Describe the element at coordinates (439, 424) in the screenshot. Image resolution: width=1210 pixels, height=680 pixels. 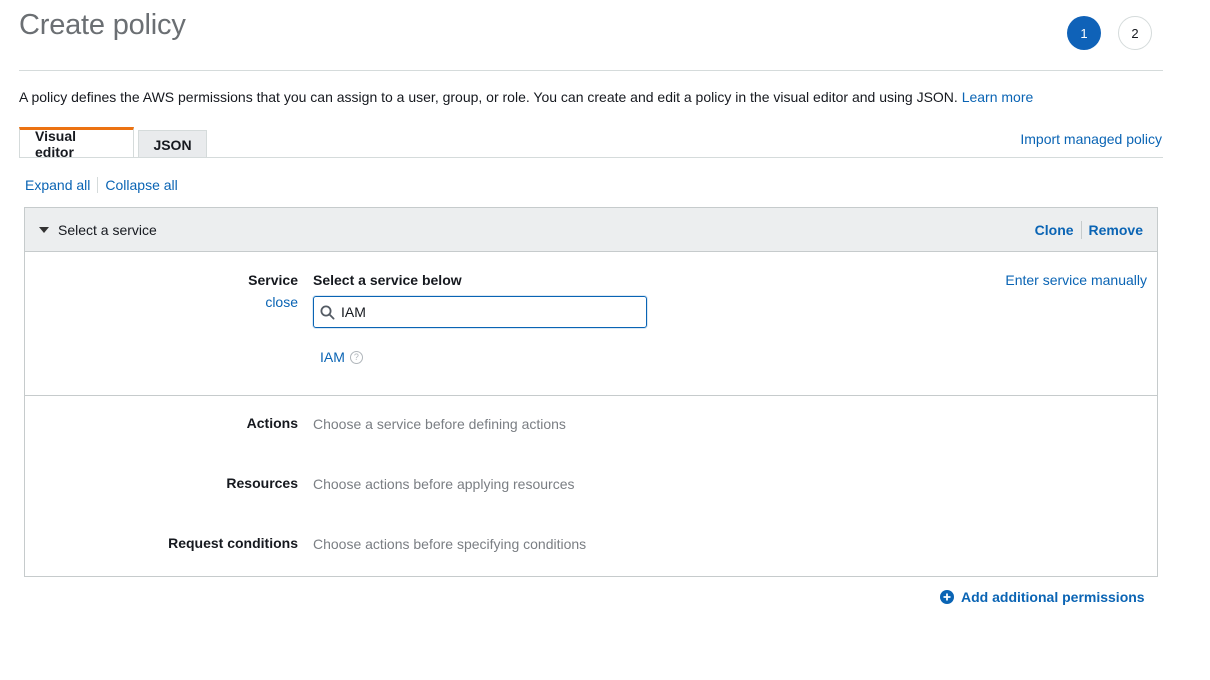
I see `actions-placeholder: Choose a service before defining actions` at that location.